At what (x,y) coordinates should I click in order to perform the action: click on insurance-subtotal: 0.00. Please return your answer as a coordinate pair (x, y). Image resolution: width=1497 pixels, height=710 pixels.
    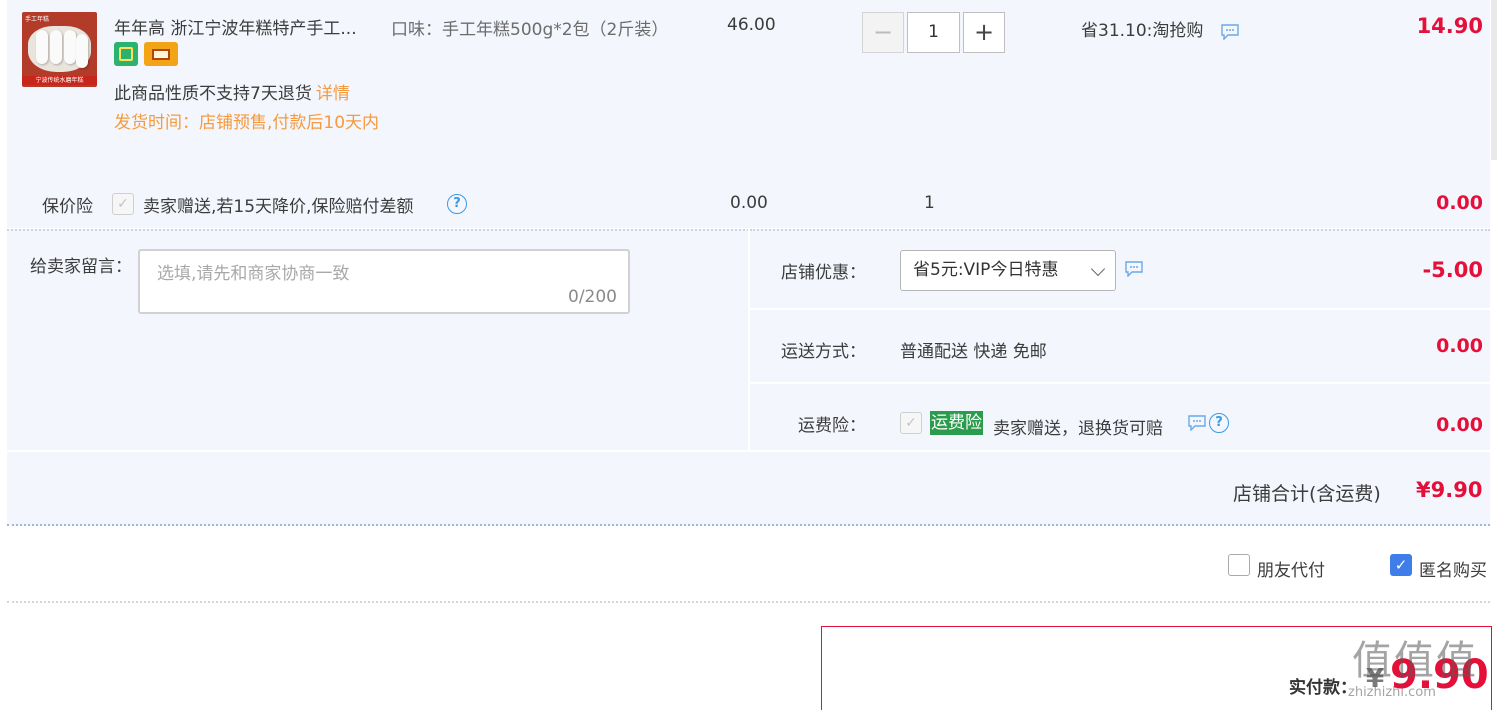
    Looking at the image, I should click on (1459, 203).